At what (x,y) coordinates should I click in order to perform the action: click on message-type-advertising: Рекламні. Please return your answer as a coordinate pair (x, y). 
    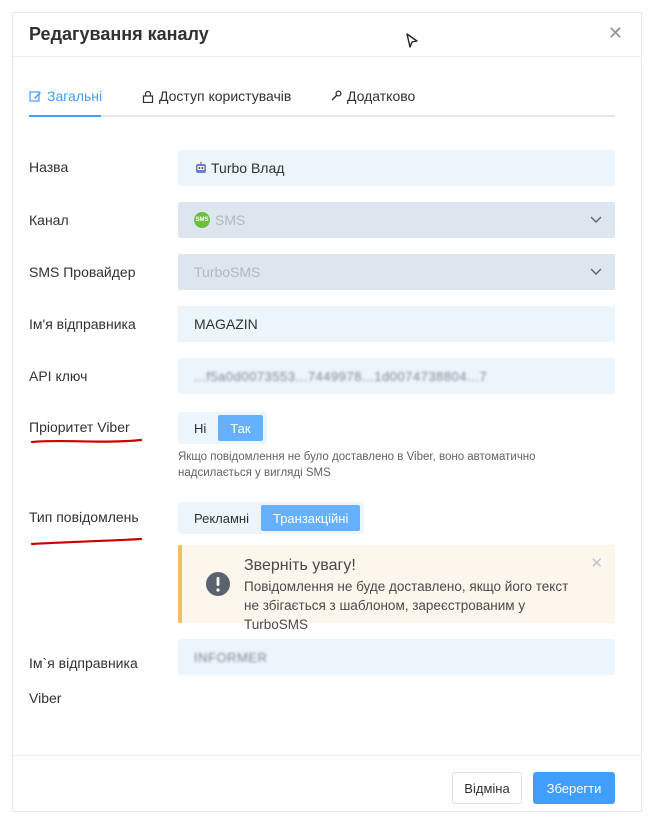
    Looking at the image, I should click on (221, 518).